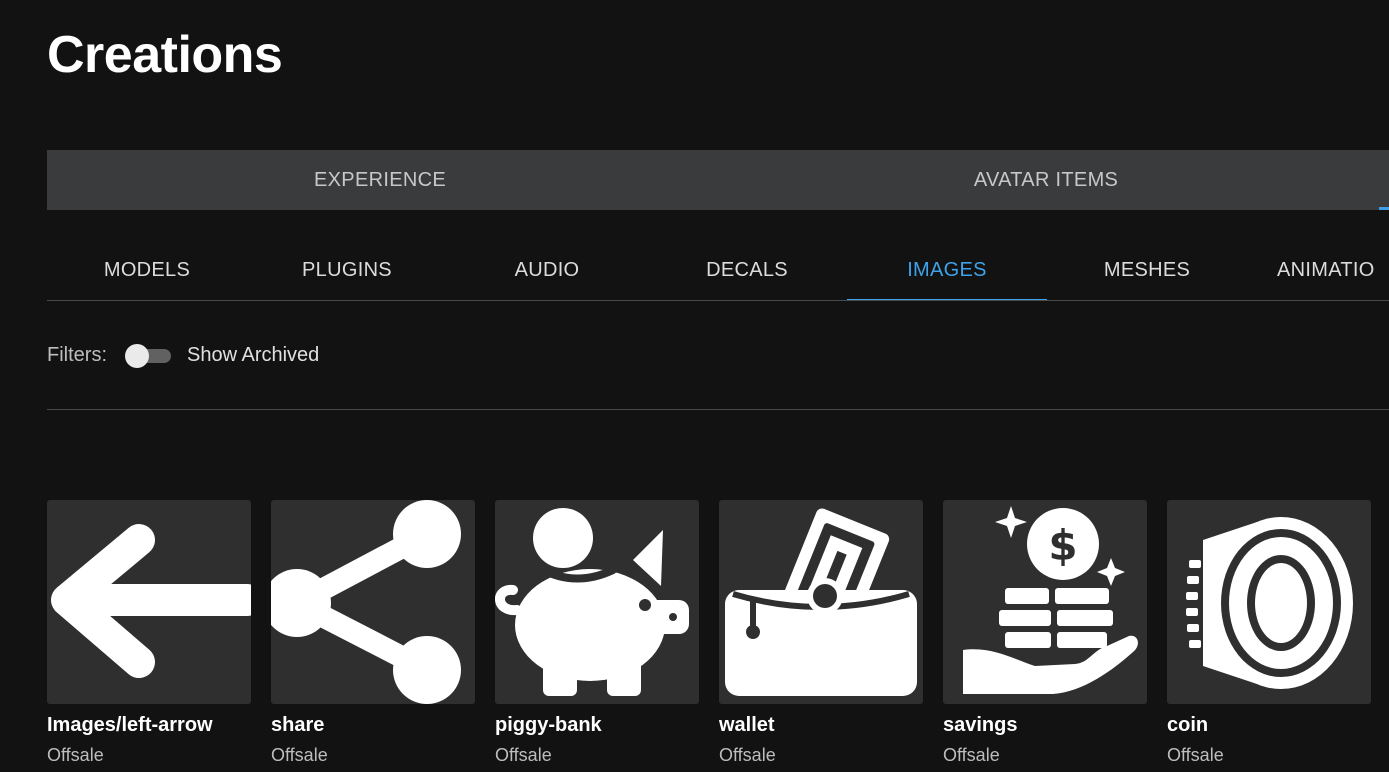 The image size is (1389, 772). I want to click on wallet-icon, so click(821, 602).